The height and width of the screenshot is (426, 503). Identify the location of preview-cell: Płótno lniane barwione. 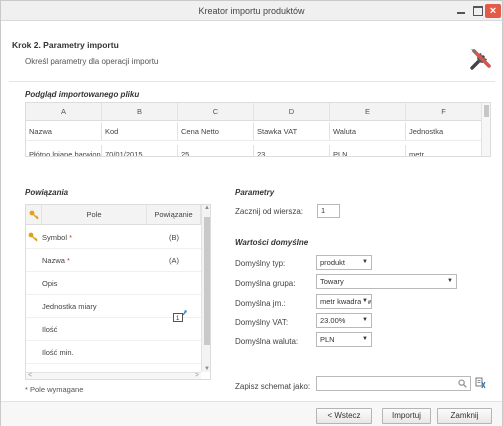
(64, 150).